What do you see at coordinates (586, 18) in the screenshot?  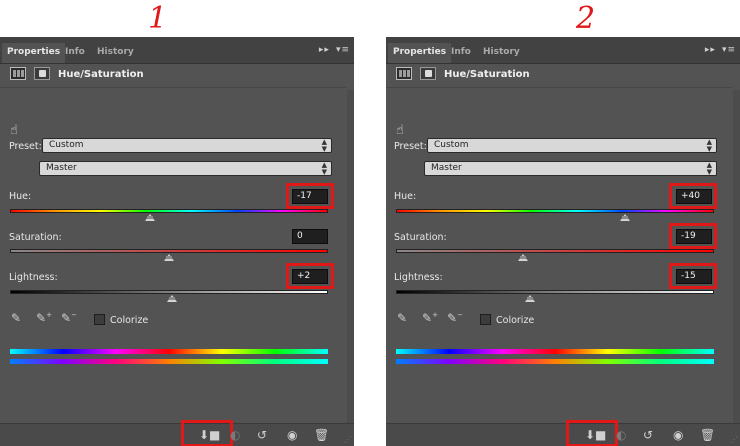 I see `panel-number: 2` at bounding box center [586, 18].